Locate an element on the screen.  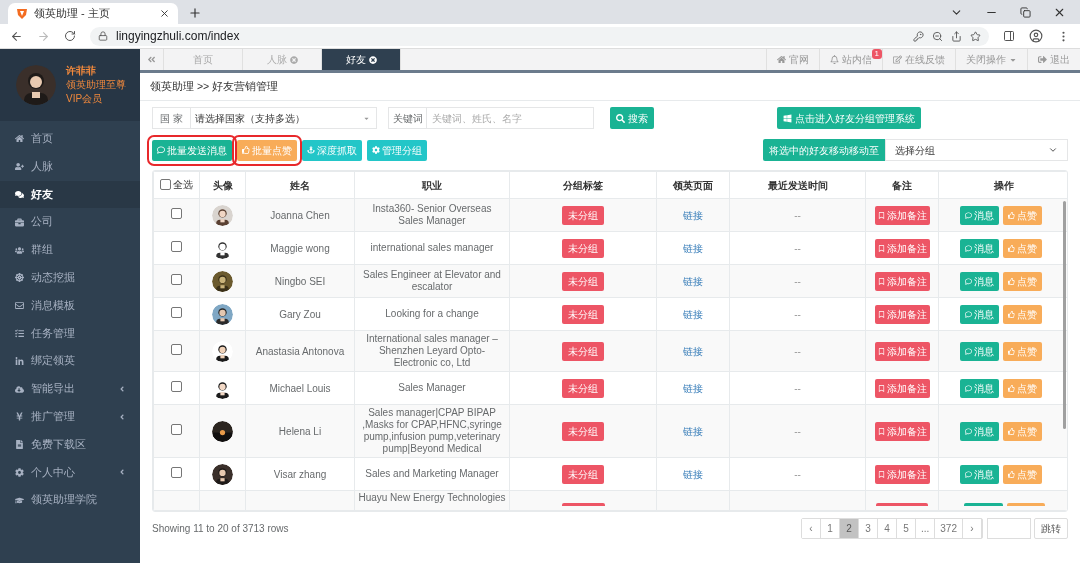
sidebar-item: 动态挖掘 is located at coordinates (70, 278).